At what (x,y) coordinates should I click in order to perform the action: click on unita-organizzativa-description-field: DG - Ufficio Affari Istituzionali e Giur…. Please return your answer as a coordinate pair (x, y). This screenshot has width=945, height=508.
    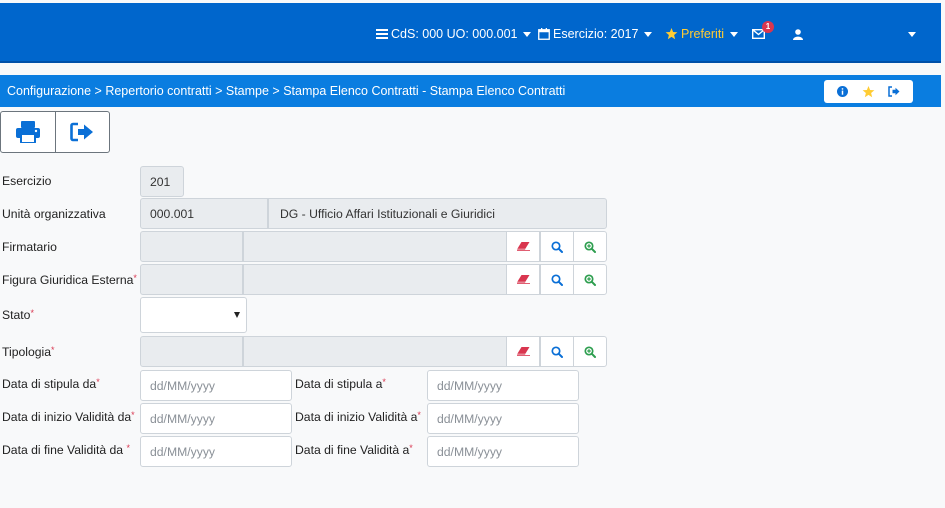
    Looking at the image, I should click on (437, 213).